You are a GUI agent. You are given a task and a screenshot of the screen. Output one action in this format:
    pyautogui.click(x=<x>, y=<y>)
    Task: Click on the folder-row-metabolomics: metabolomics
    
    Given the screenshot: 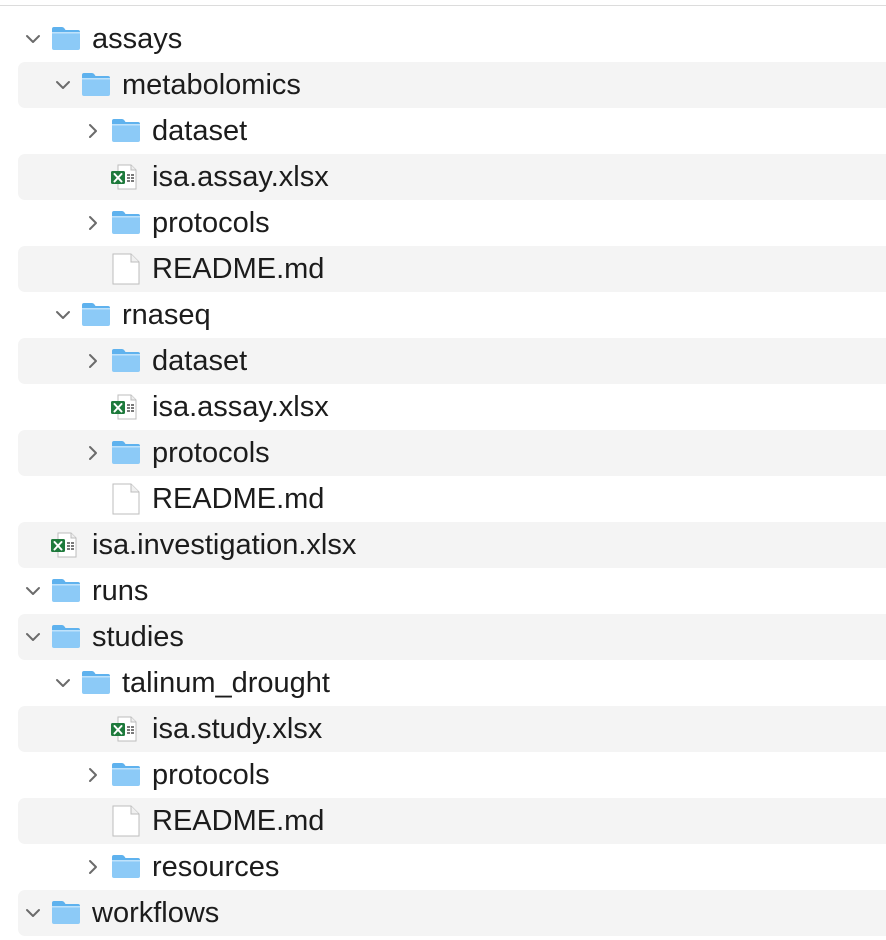 What is the action you would take?
    pyautogui.click(x=452, y=85)
    